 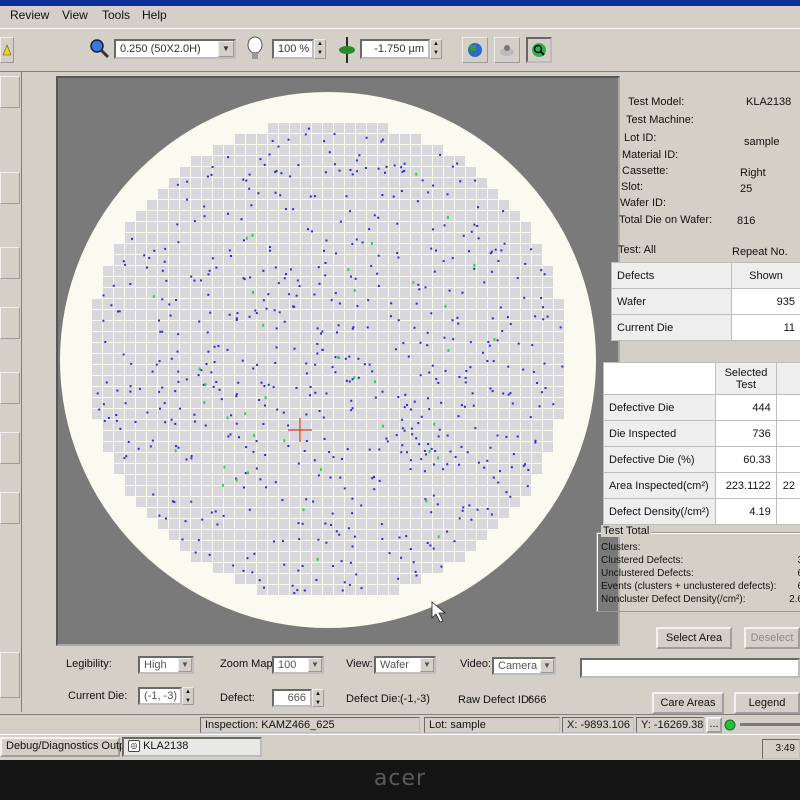 I want to click on current-die-spinner: ▲ ▼, so click(x=188, y=696).